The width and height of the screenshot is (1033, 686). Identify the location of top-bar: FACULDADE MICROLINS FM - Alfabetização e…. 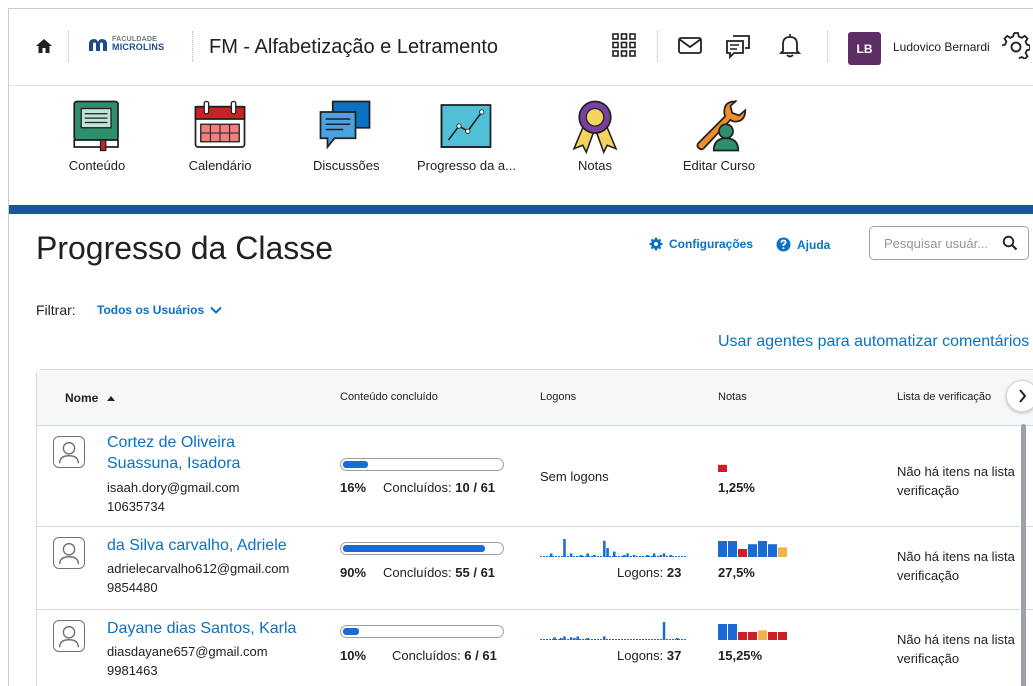
(521, 47).